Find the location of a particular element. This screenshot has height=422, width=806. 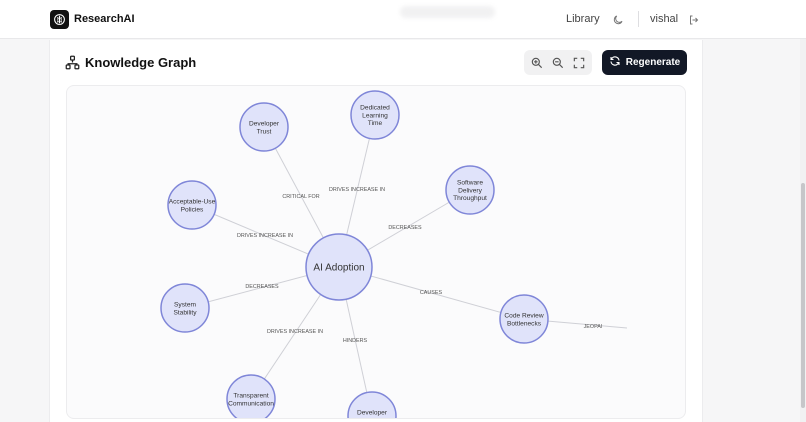

logout-icon is located at coordinates (694, 22).